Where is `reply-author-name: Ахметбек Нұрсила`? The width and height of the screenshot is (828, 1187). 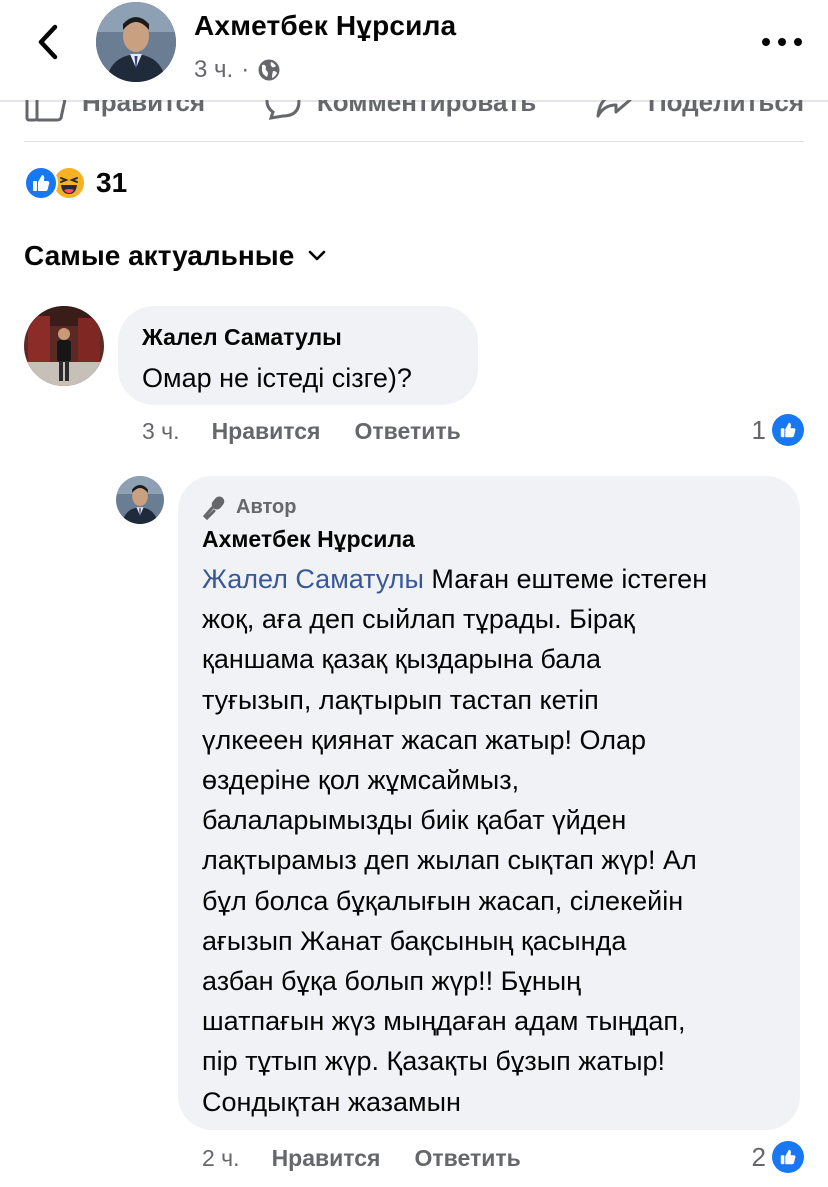
reply-author-name: Ахметбек Нұрсила is located at coordinates (308, 539).